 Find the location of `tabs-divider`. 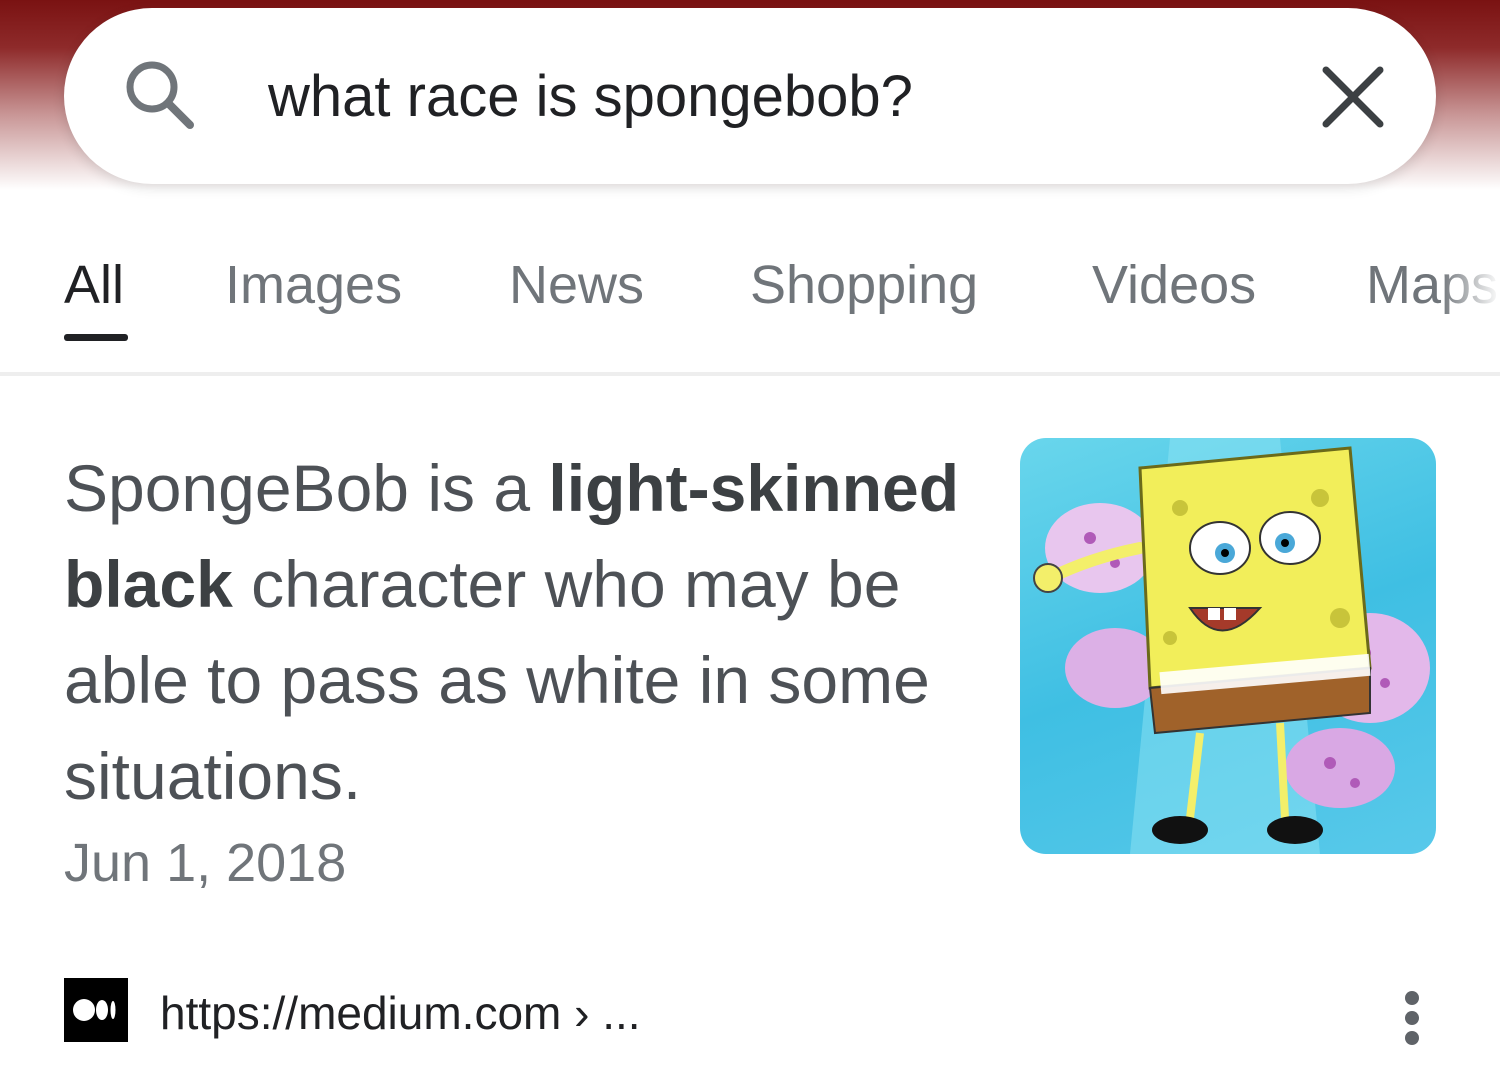

tabs-divider is located at coordinates (750, 374).